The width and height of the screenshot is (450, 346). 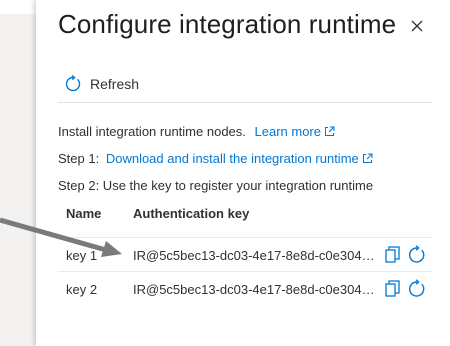 I want to click on panel-title: Configure integration runtime, so click(x=227, y=24).